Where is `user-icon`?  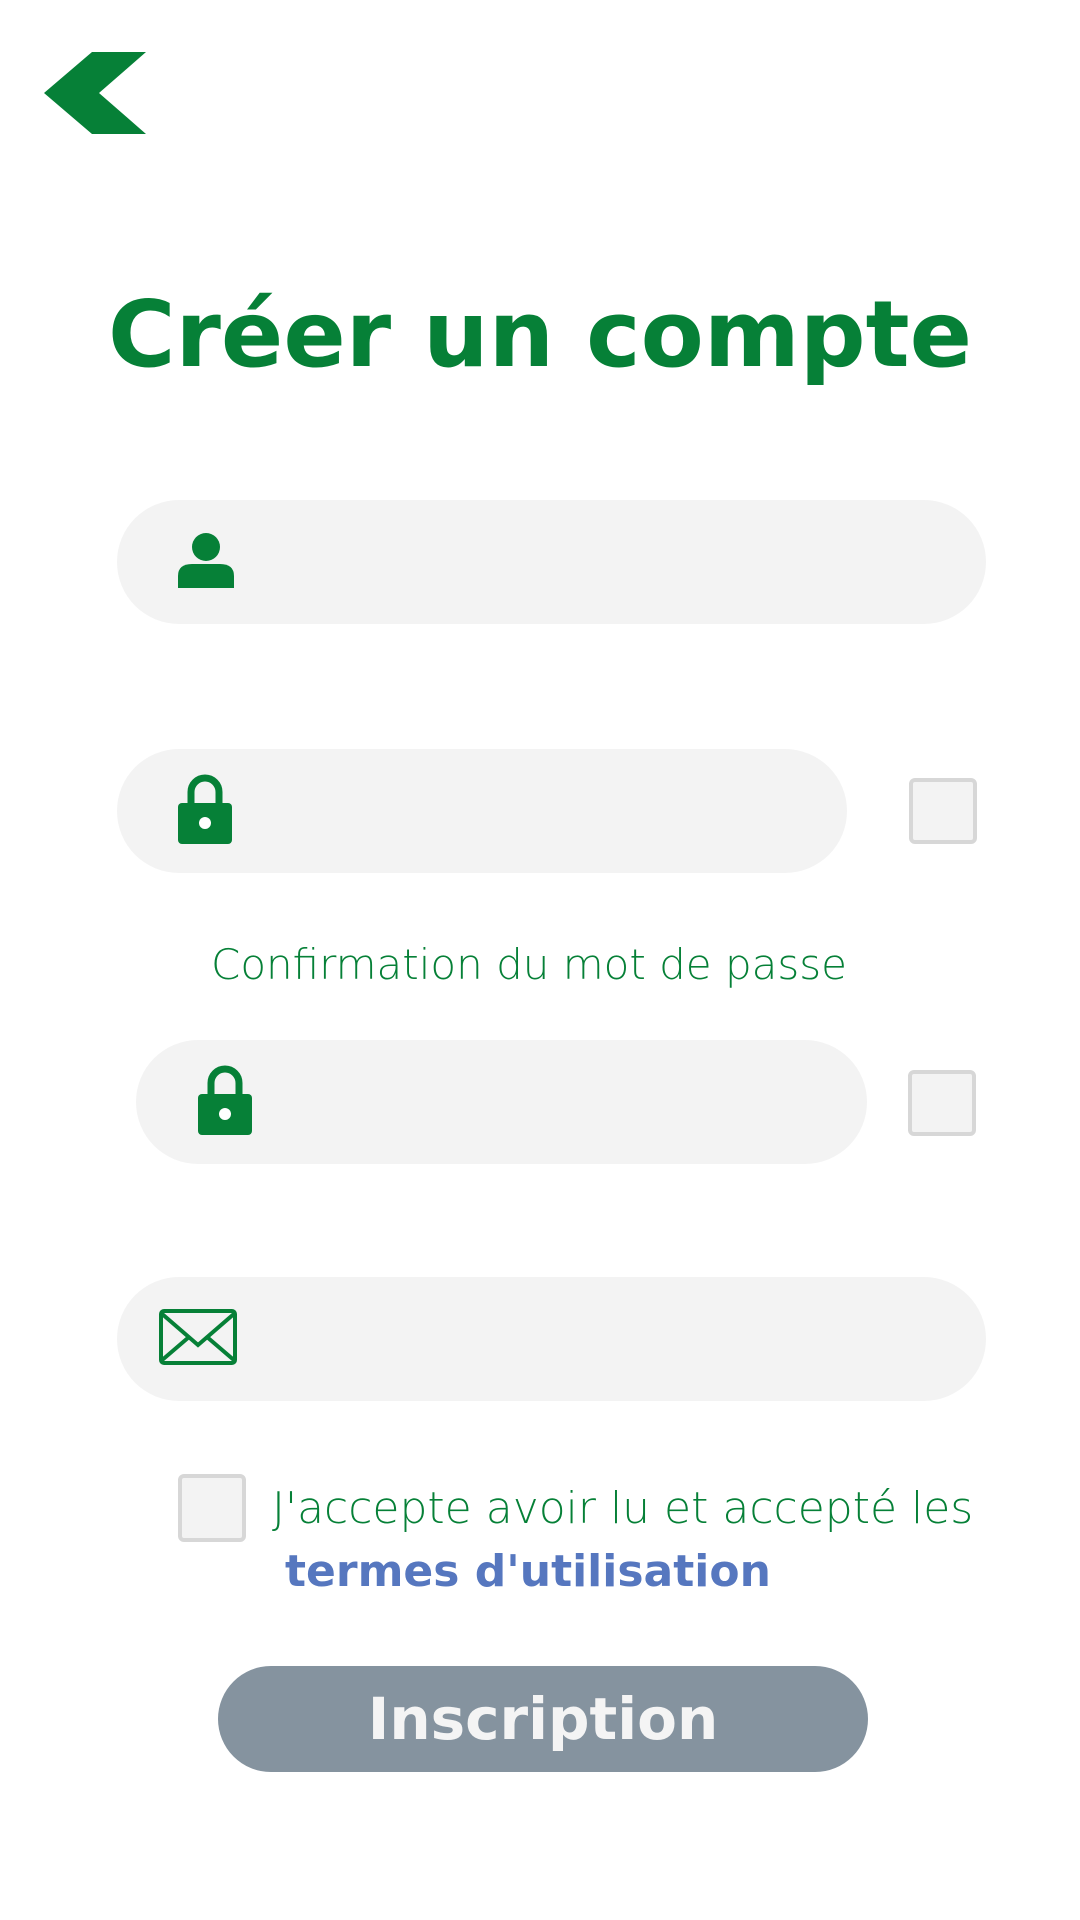 user-icon is located at coordinates (206, 562).